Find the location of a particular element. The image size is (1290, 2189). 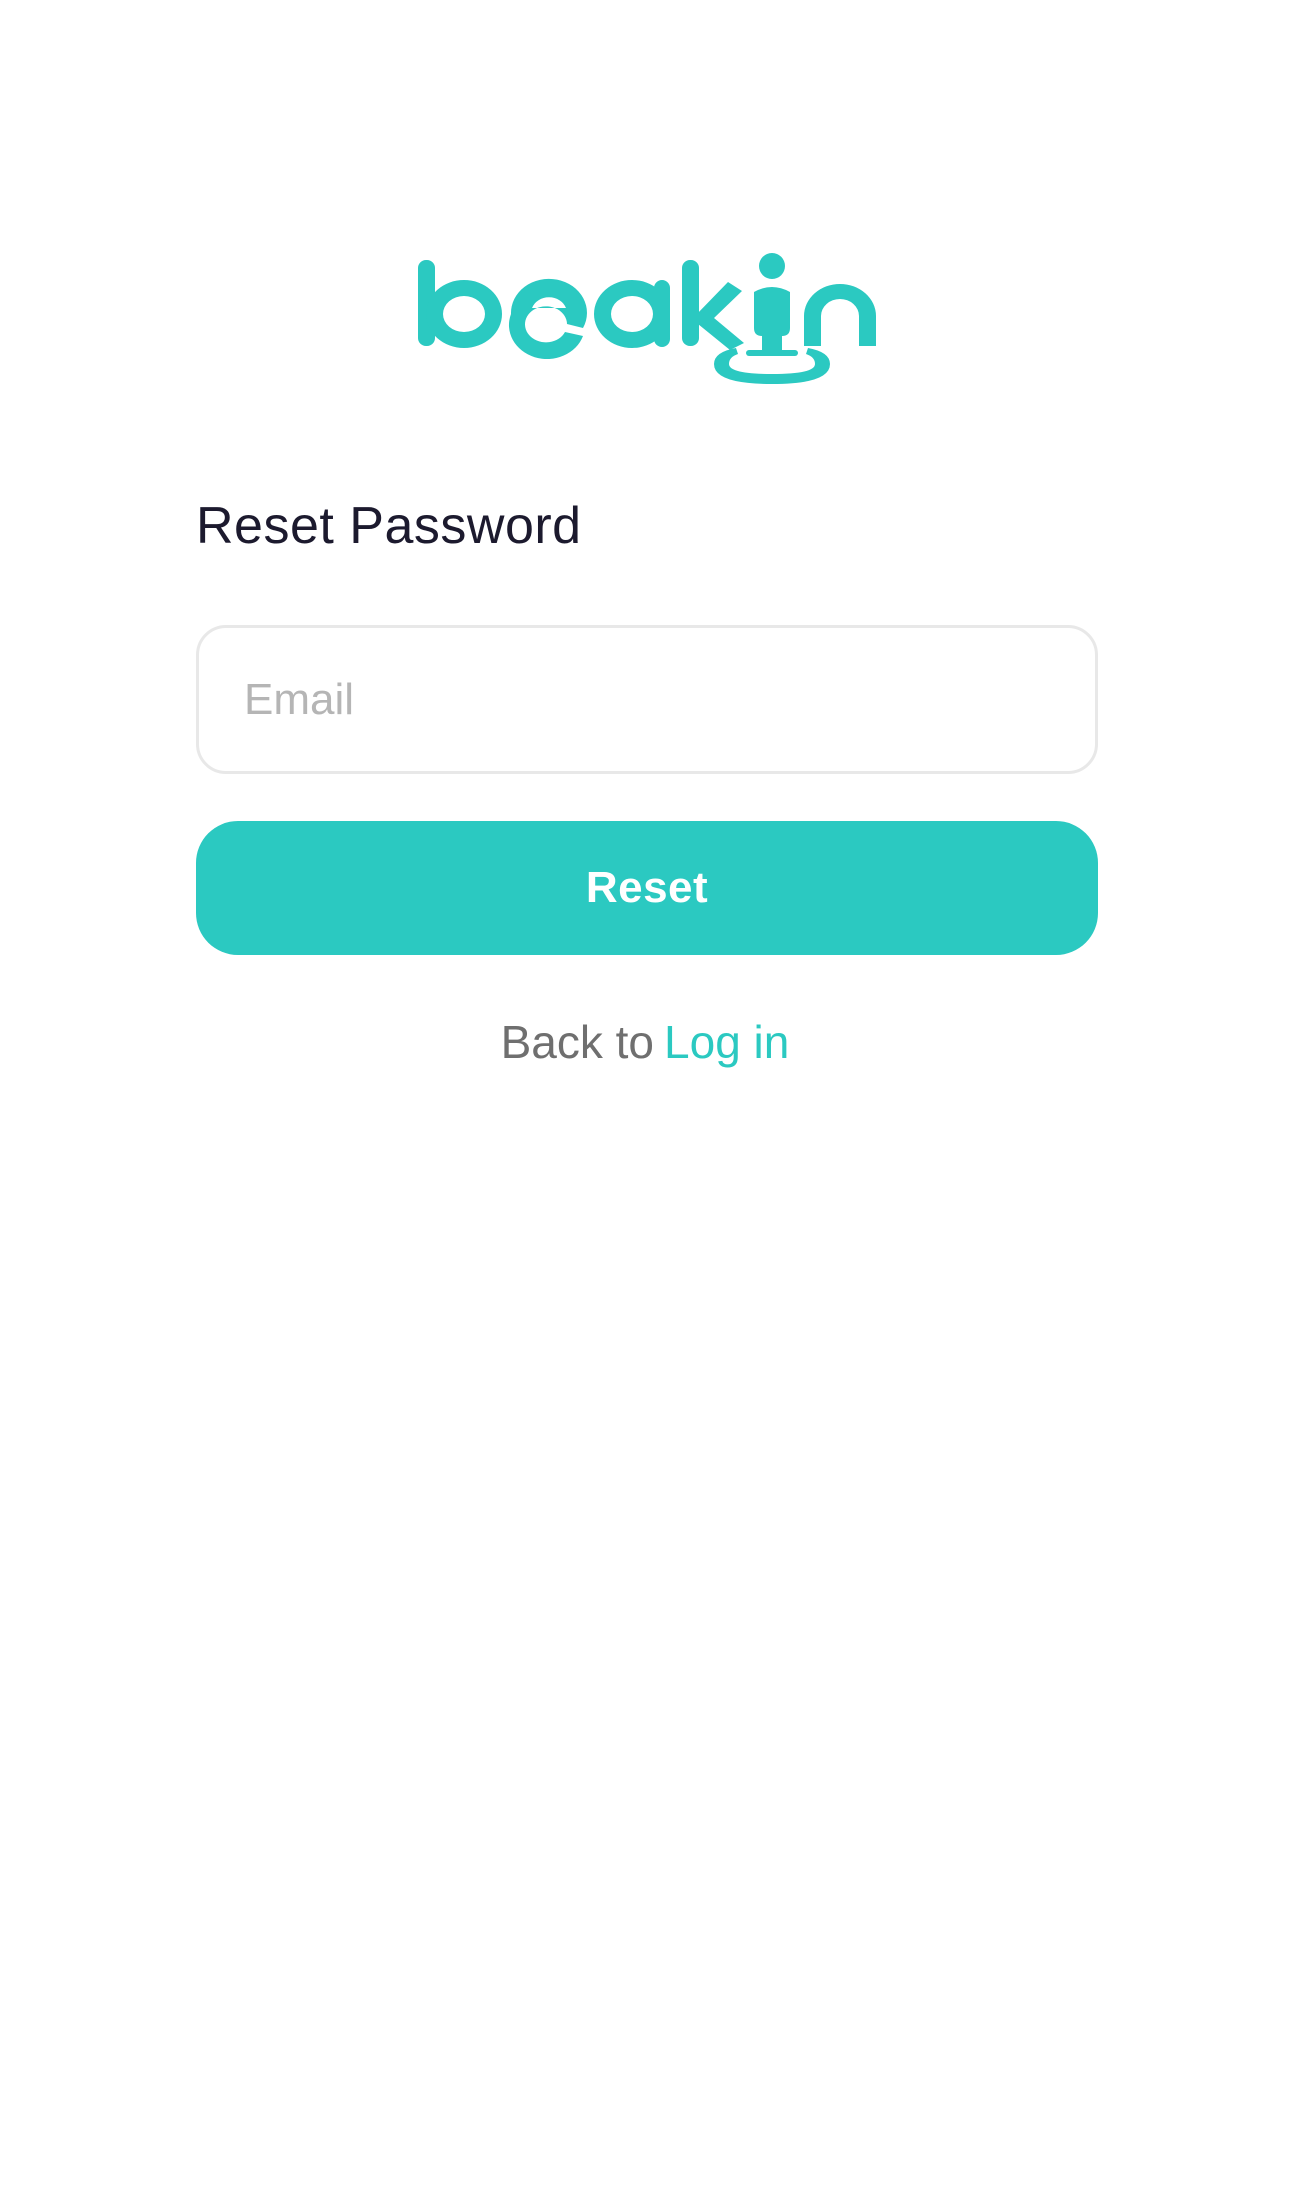

reset-button: Reset is located at coordinates (647, 888).